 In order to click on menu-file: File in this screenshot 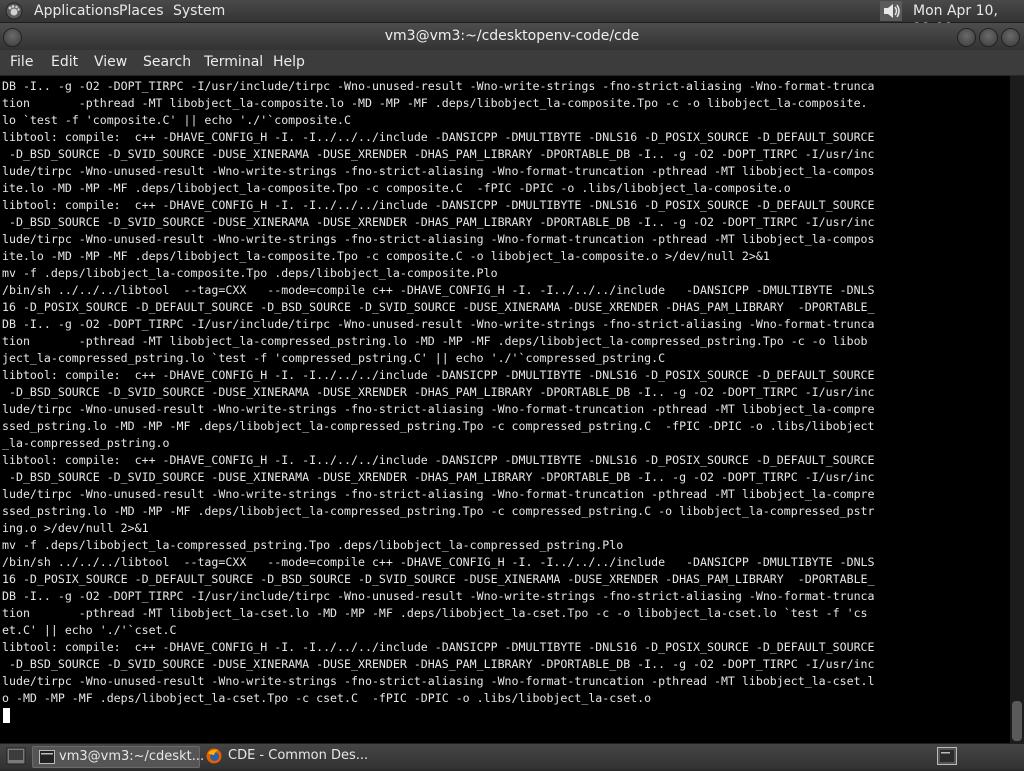, I will do `click(21, 62)`.